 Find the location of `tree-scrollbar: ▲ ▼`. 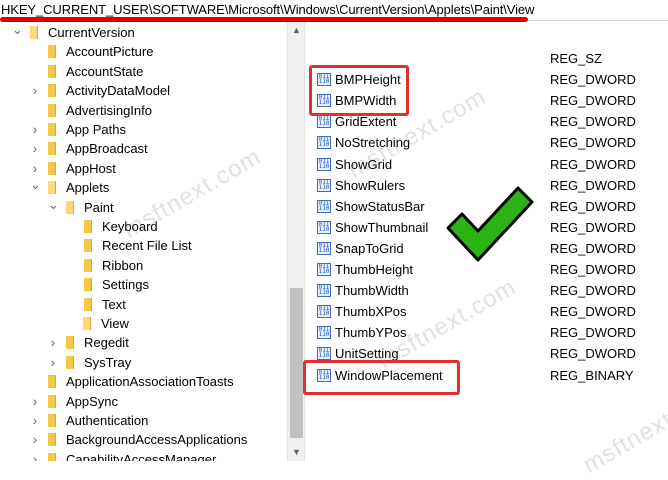

tree-scrollbar: ▲ ▼ is located at coordinates (296, 241).